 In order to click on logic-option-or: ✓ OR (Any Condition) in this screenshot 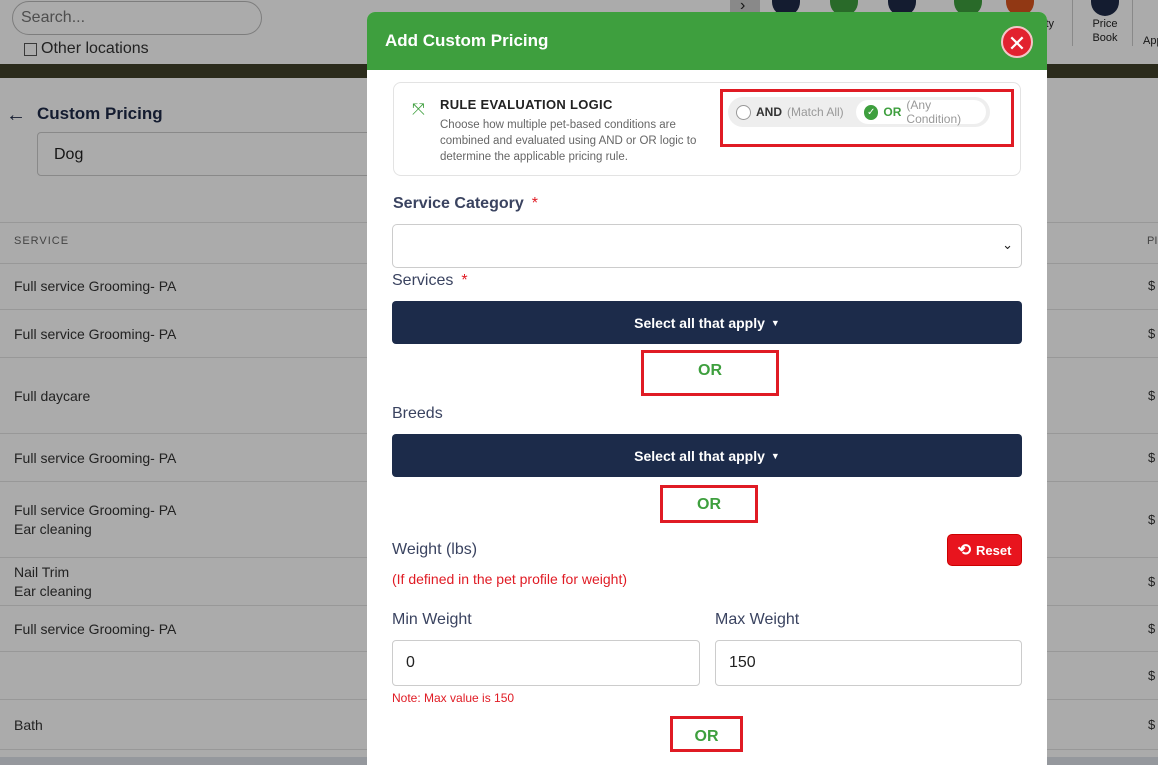, I will do `click(921, 112)`.